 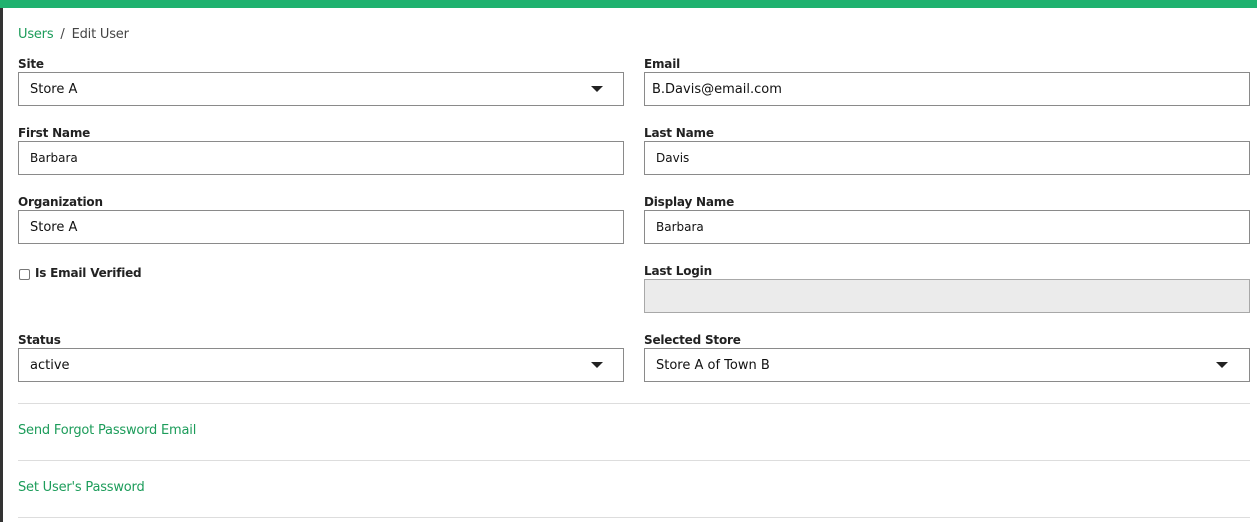 What do you see at coordinates (680, 227) in the screenshot?
I see `display-name-value: Barbara` at bounding box center [680, 227].